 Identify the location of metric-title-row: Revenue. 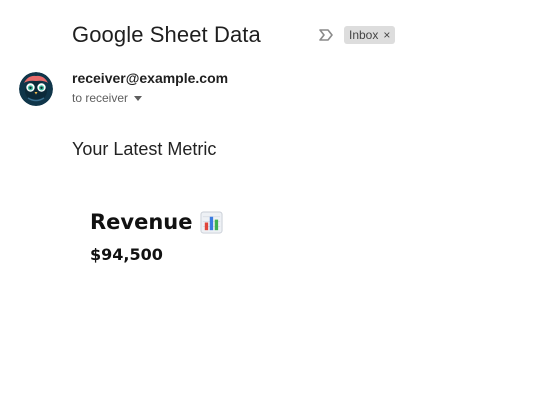
(156, 222).